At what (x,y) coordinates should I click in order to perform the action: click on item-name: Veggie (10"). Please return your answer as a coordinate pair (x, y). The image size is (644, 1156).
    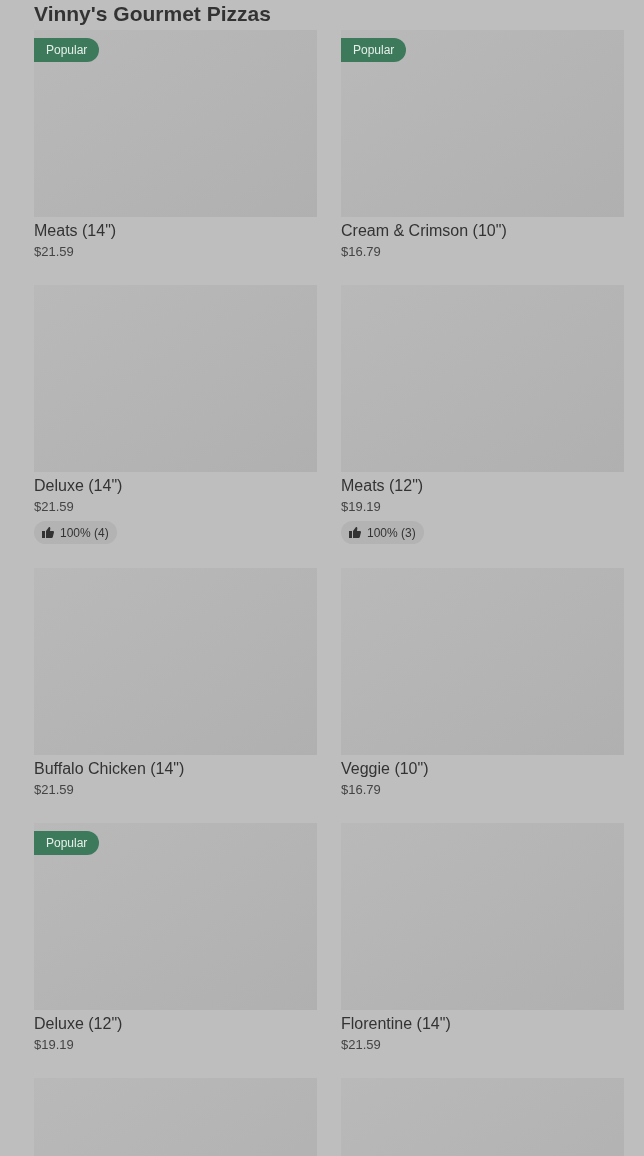
    Looking at the image, I should click on (482, 769).